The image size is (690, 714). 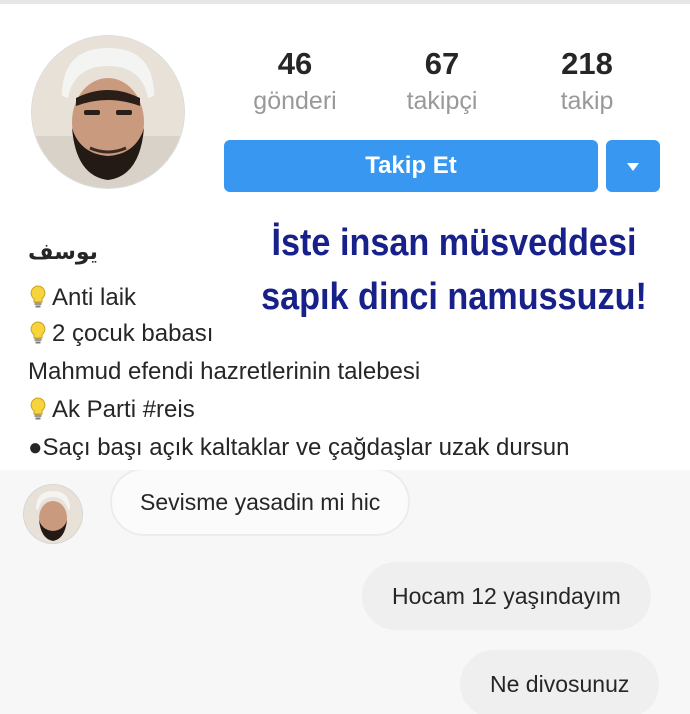 I want to click on following-count: 218, so click(x=587, y=63).